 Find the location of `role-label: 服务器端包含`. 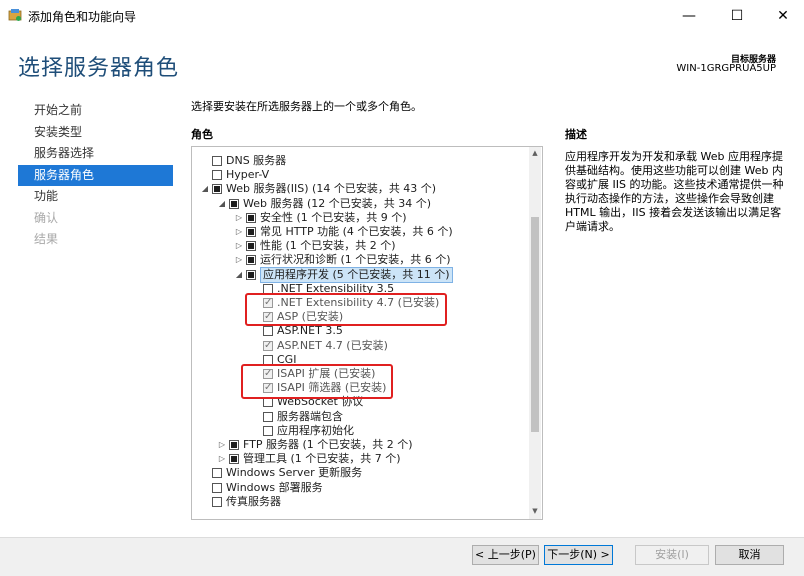

role-label: 服务器端包含 is located at coordinates (310, 416).